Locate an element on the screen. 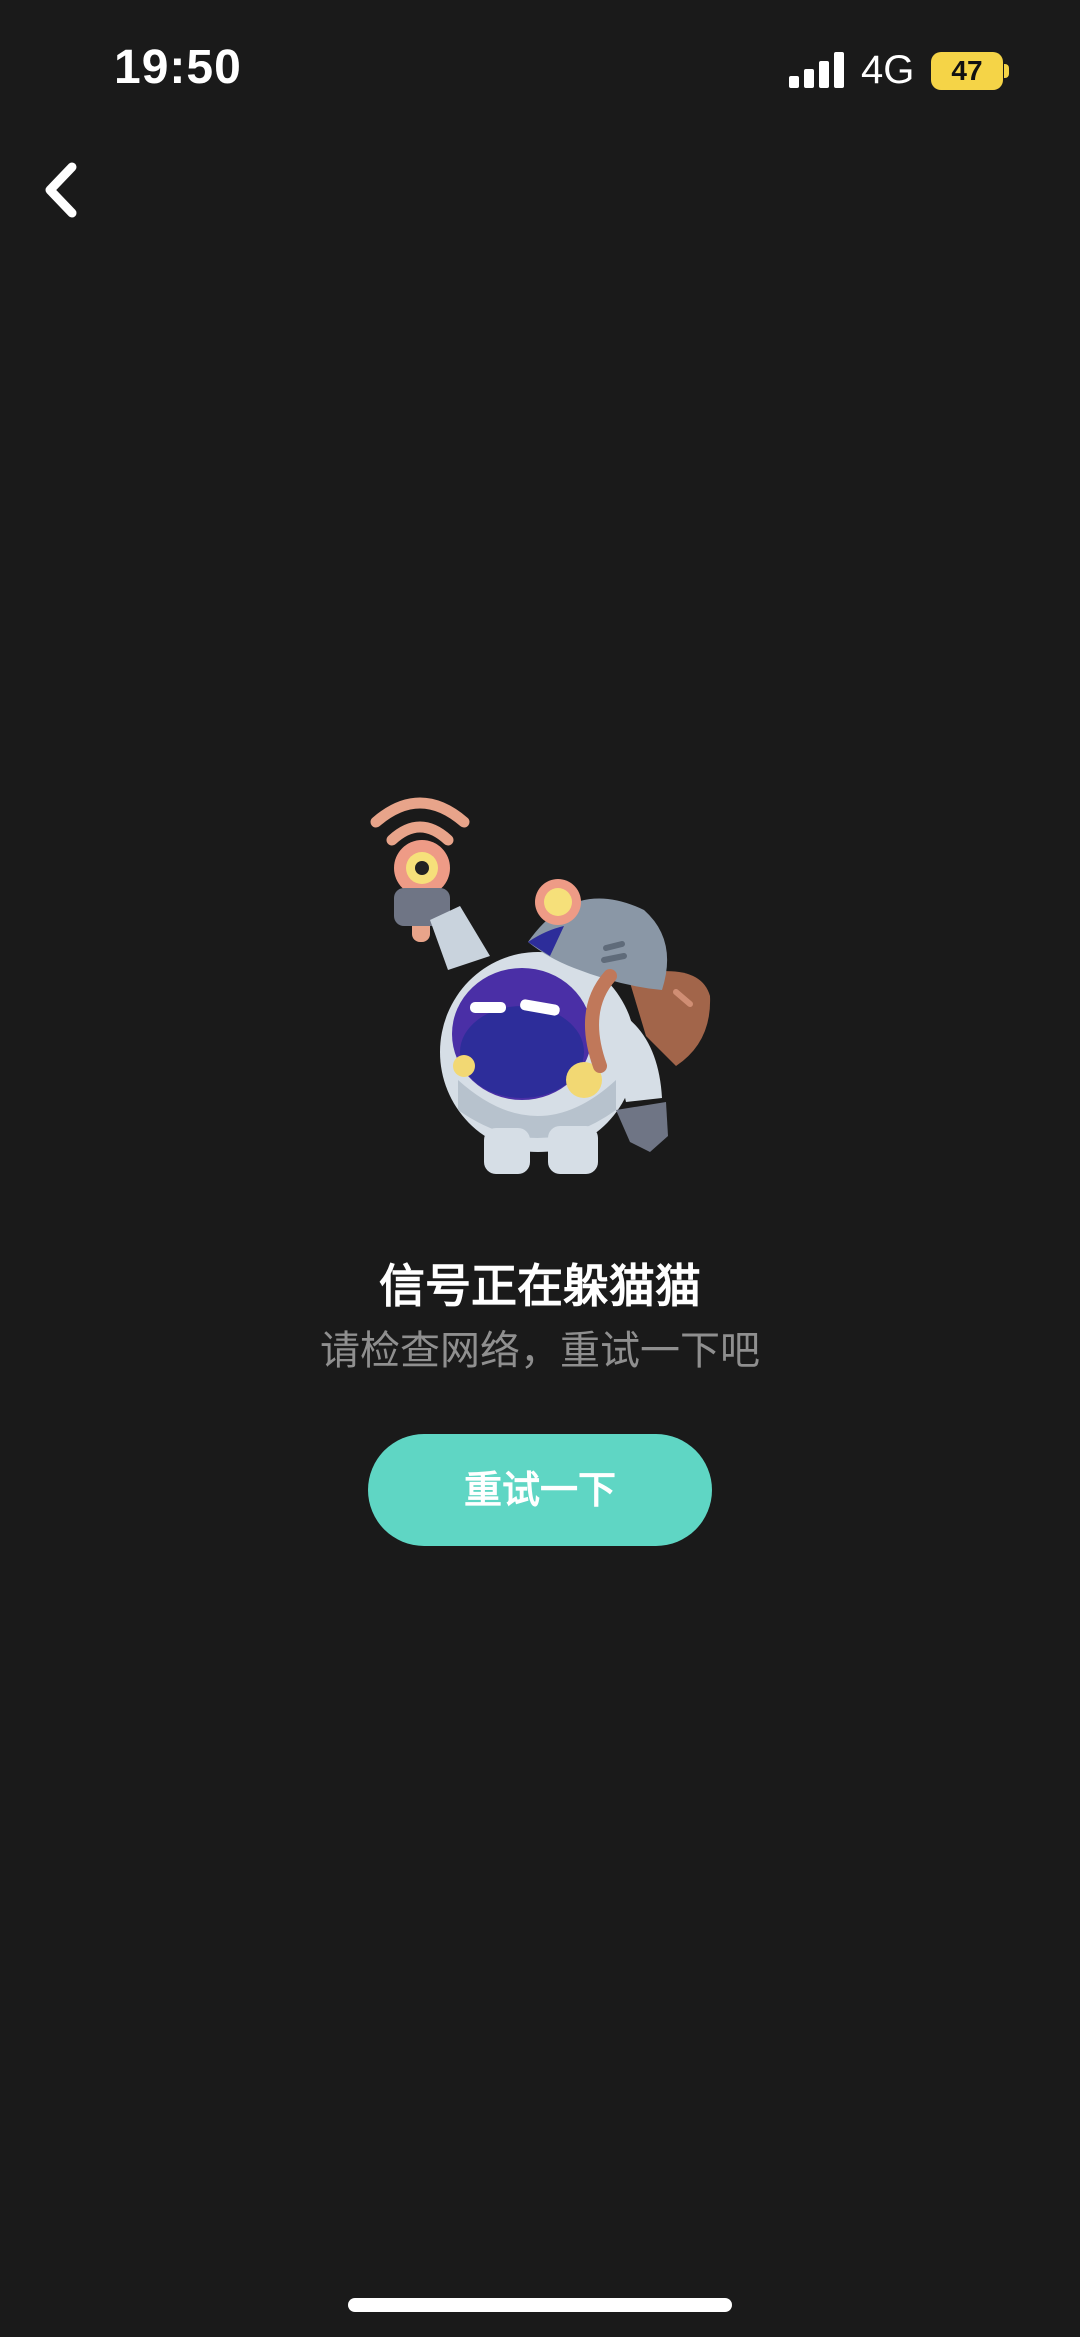 The height and width of the screenshot is (2337, 1080). back-button is located at coordinates (65, 190).